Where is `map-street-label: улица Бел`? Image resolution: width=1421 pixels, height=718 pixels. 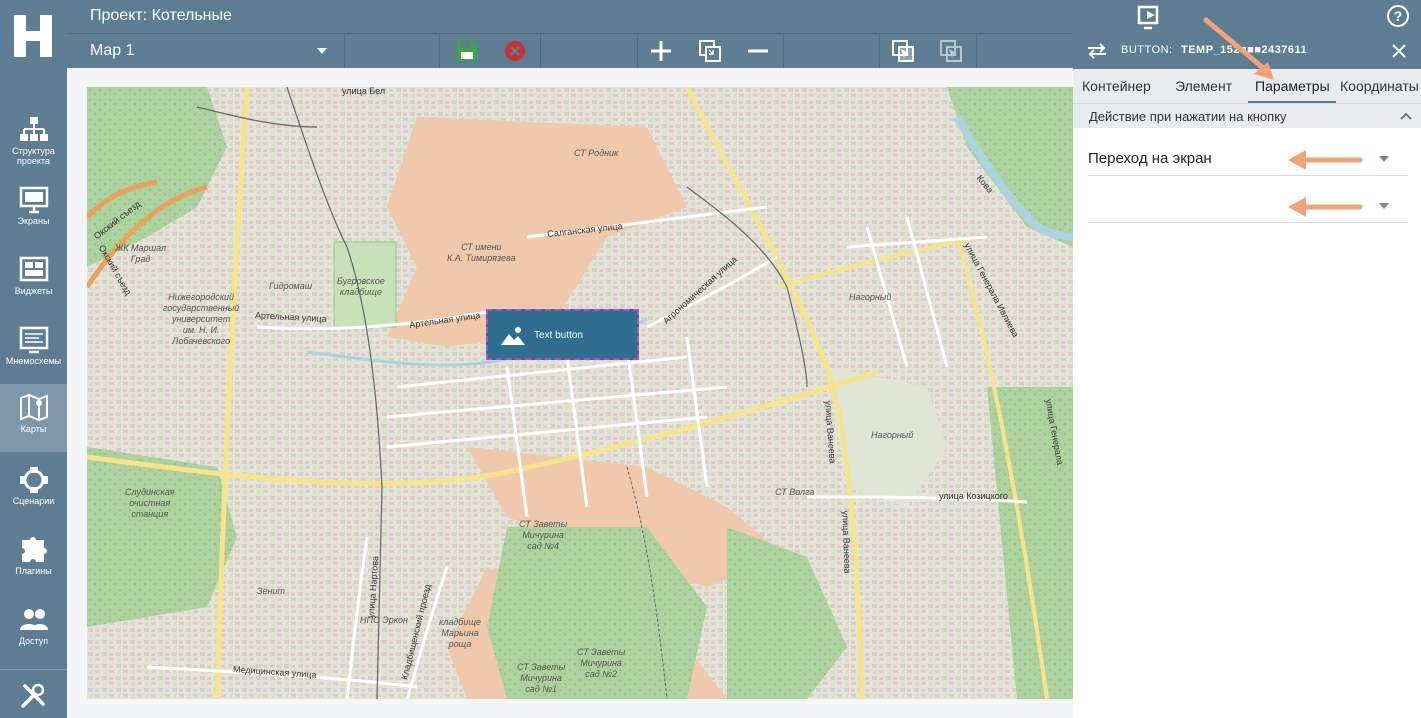
map-street-label: улица Бел is located at coordinates (364, 91).